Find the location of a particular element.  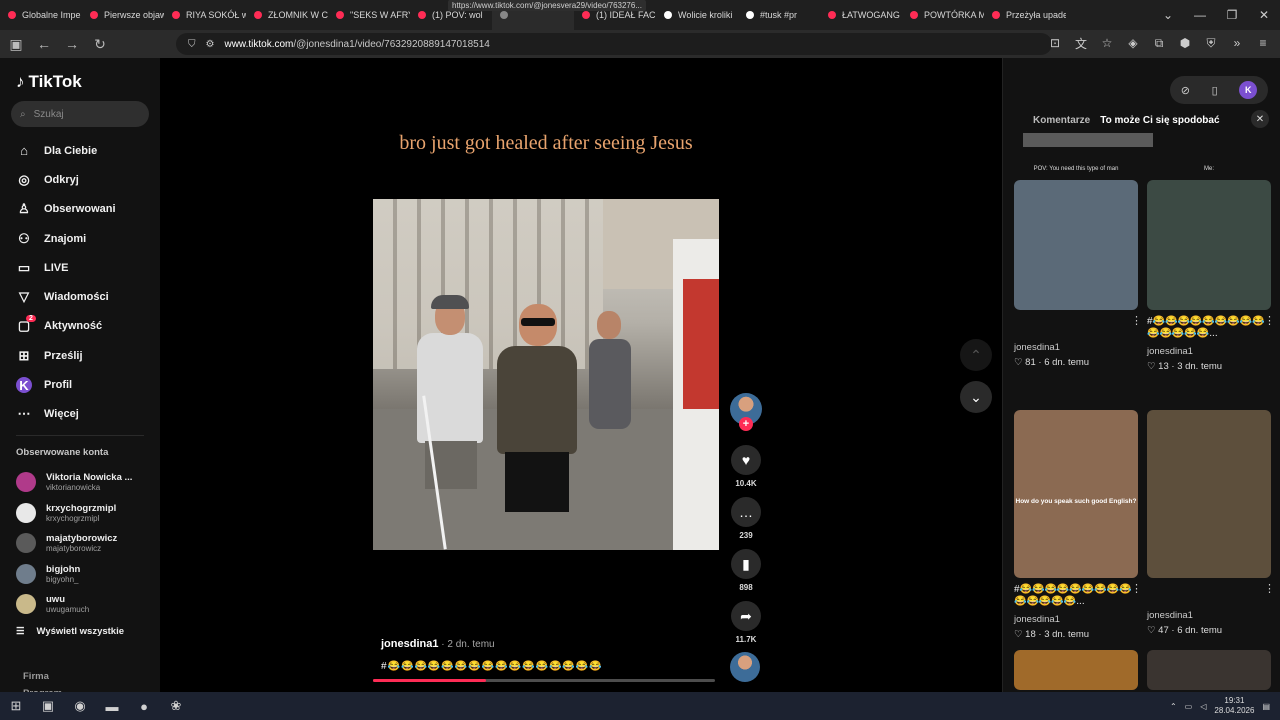

sidebar-item: ⊞ Prześlij is located at coordinates (86, 355).